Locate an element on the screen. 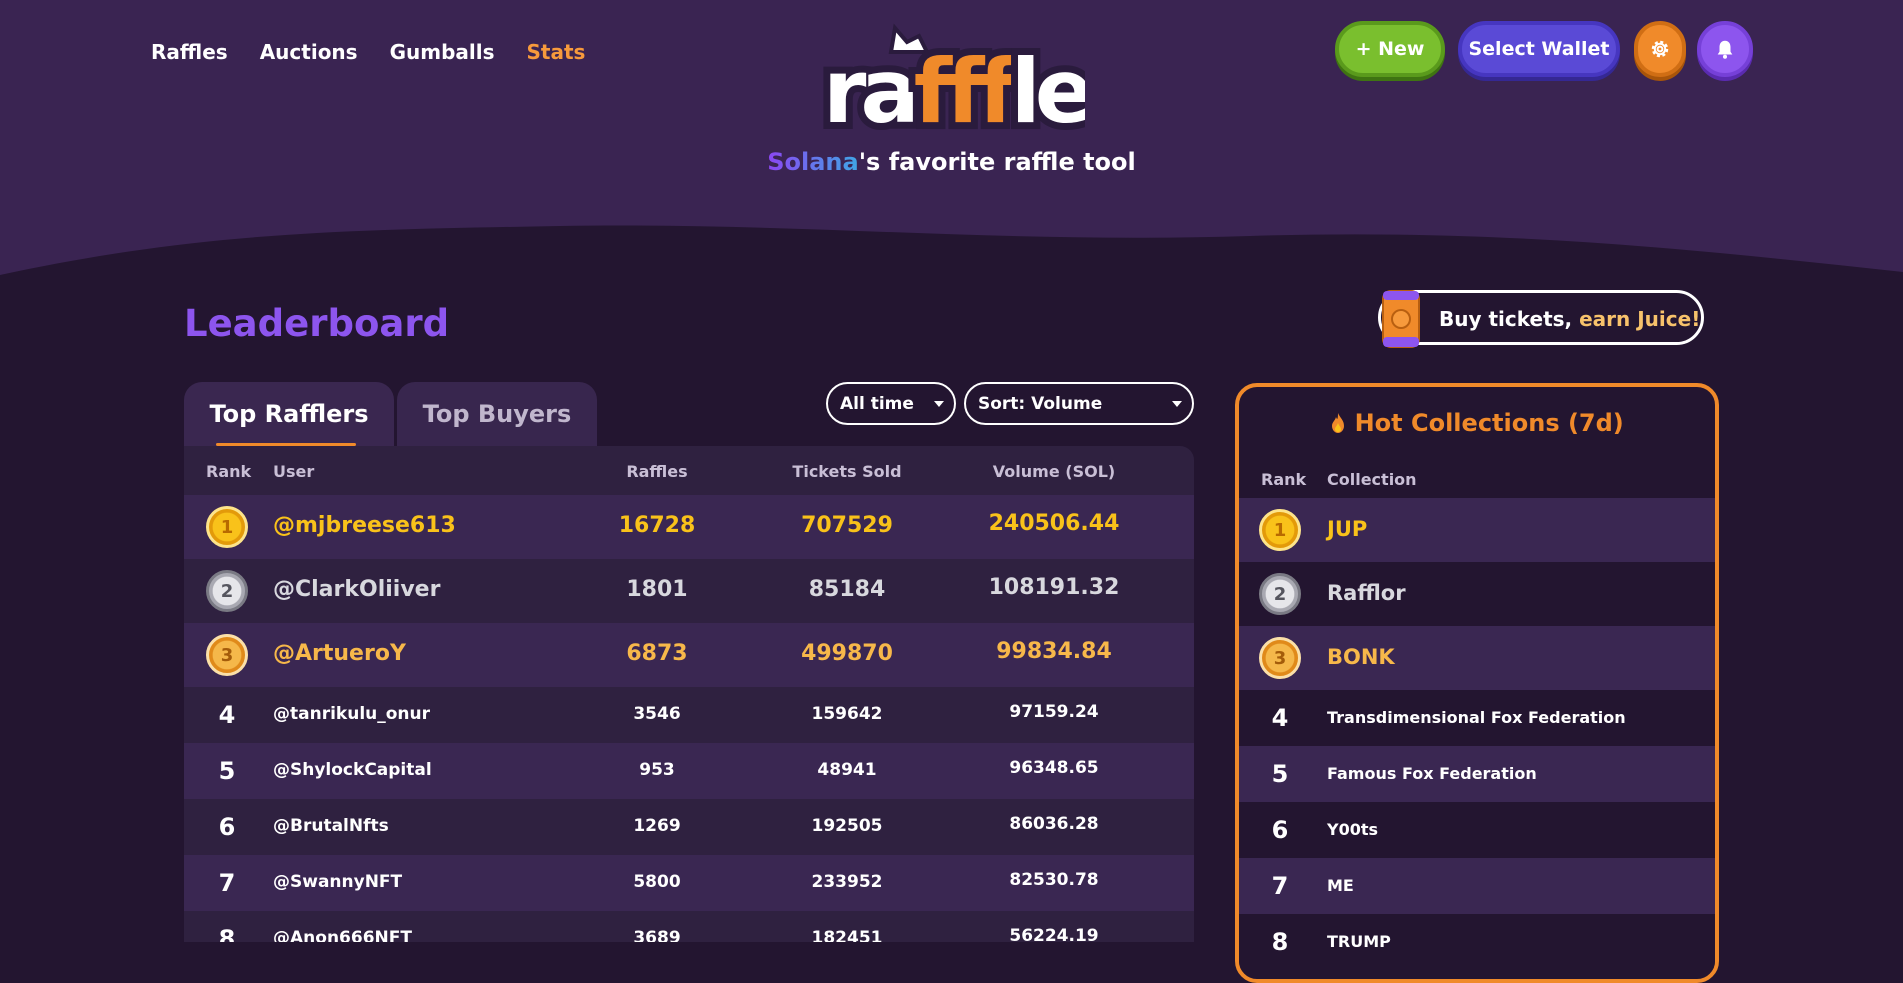 The image size is (1903, 983). notifications-button is located at coordinates (1725, 49).